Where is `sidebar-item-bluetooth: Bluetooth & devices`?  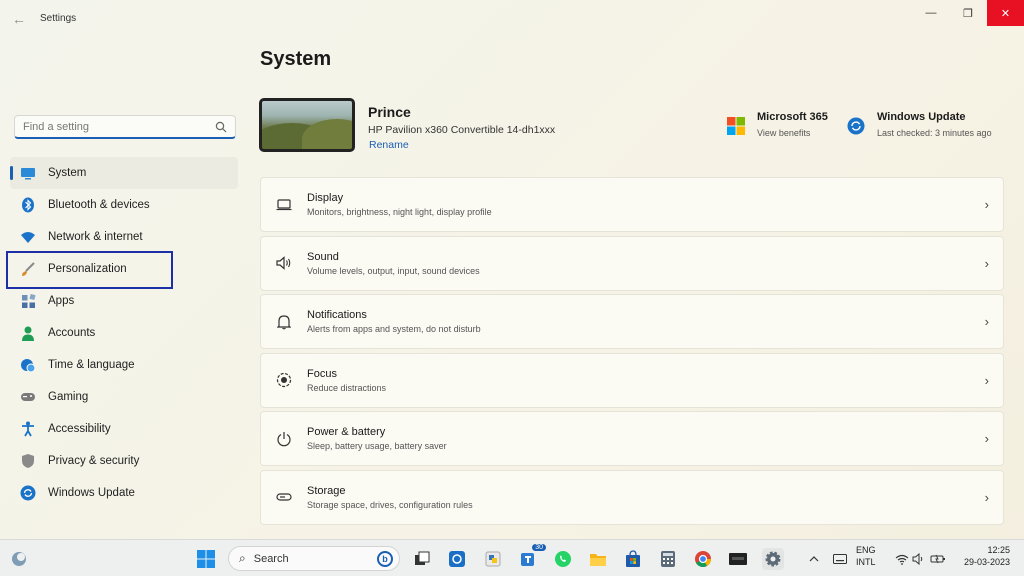 sidebar-item-bluetooth: Bluetooth & devices is located at coordinates (124, 205).